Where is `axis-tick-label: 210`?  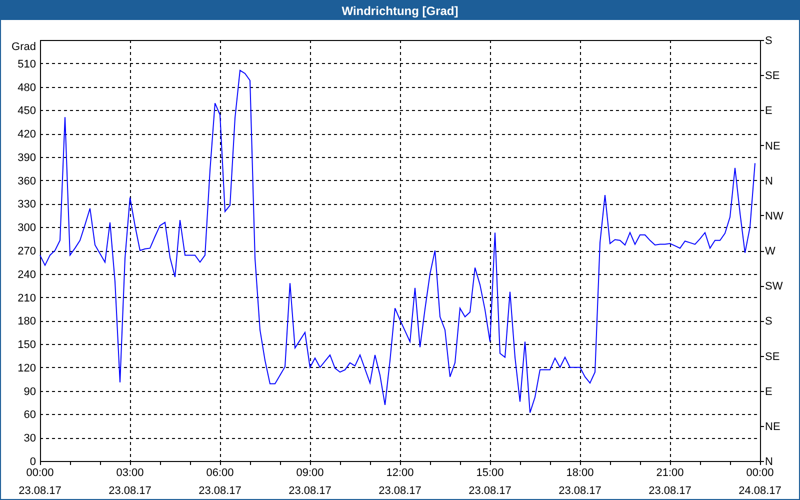 axis-tick-label: 210 is located at coordinates (27, 298).